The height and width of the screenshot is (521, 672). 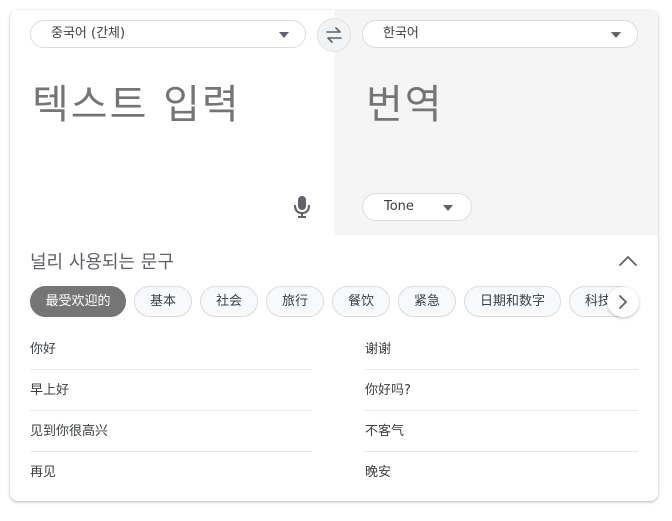 What do you see at coordinates (427, 301) in the screenshot?
I see `chip-emergency: 紧急` at bounding box center [427, 301].